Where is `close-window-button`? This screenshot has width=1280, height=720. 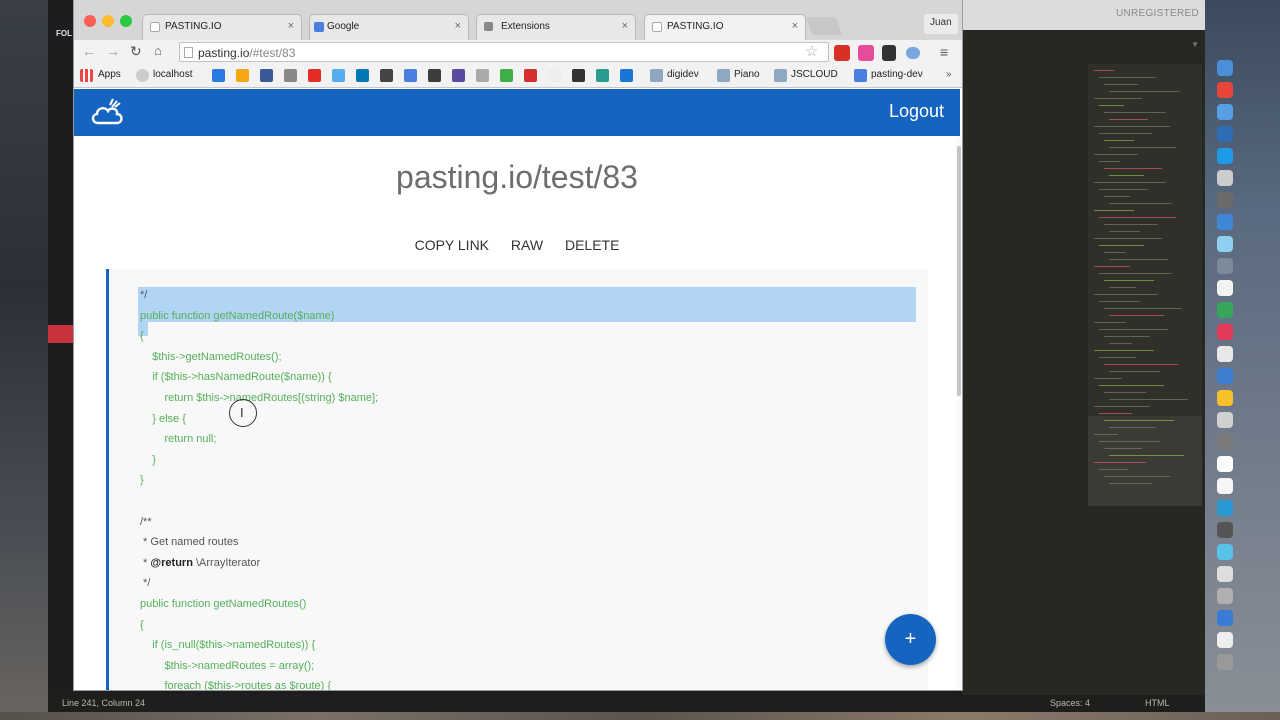
close-window-button is located at coordinates (90, 21).